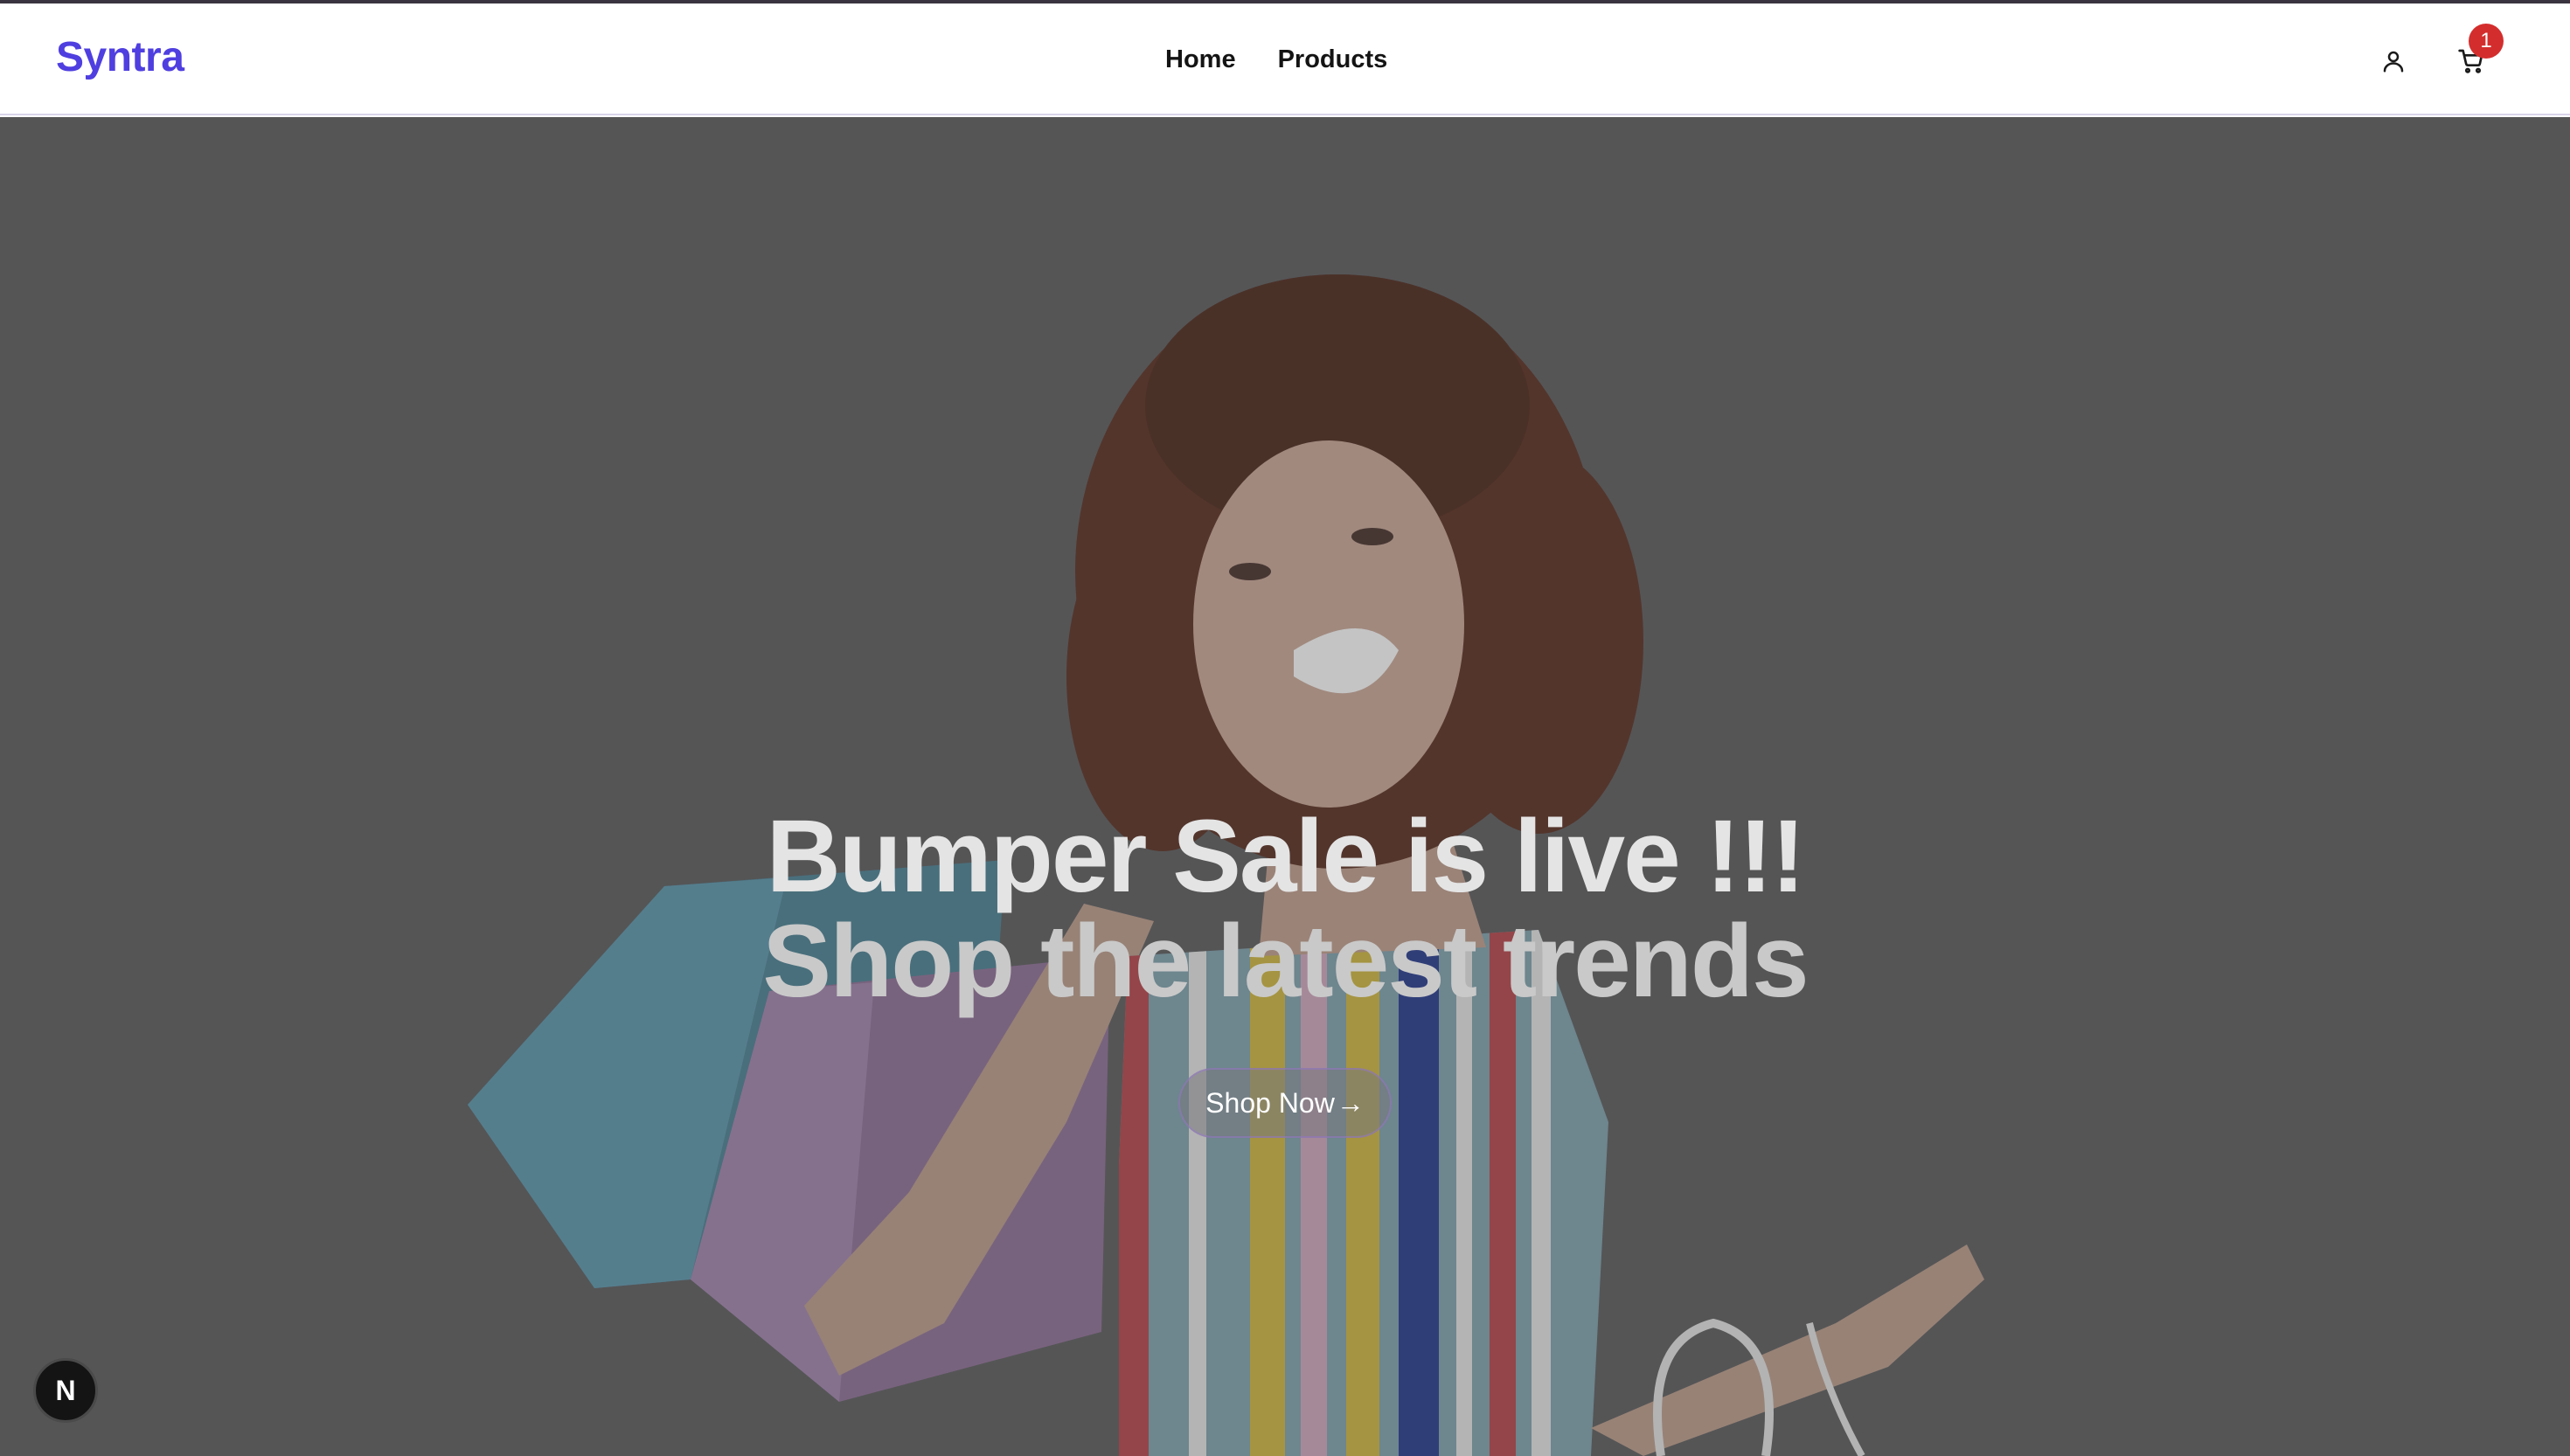 The height and width of the screenshot is (1456, 2570). What do you see at coordinates (1276, 59) in the screenshot?
I see `main-nav: Home Products` at bounding box center [1276, 59].